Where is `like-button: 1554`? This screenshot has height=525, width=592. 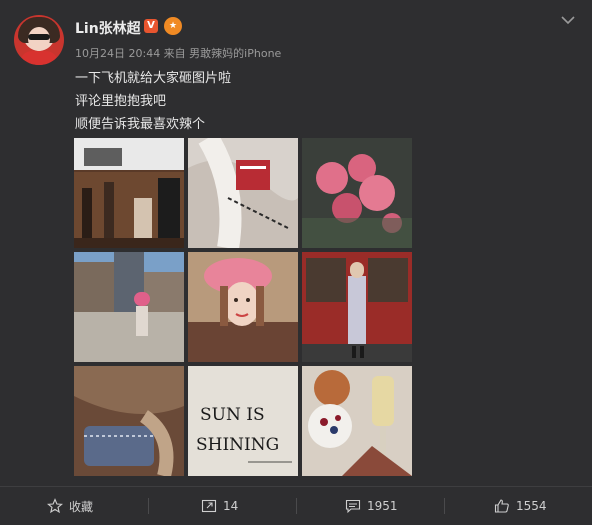 like-button: 1554 is located at coordinates (520, 506).